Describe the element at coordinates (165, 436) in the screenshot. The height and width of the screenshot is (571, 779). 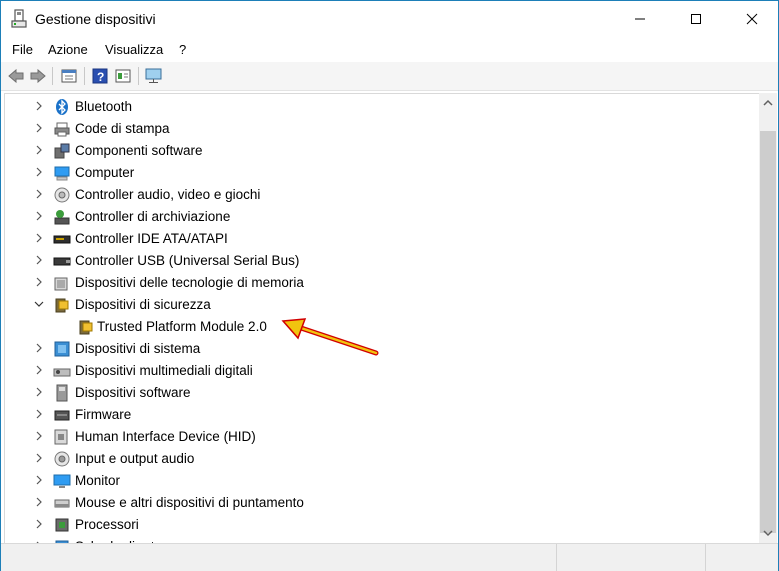
I see `tree-item-label: Human Interface Device (HID)` at that location.